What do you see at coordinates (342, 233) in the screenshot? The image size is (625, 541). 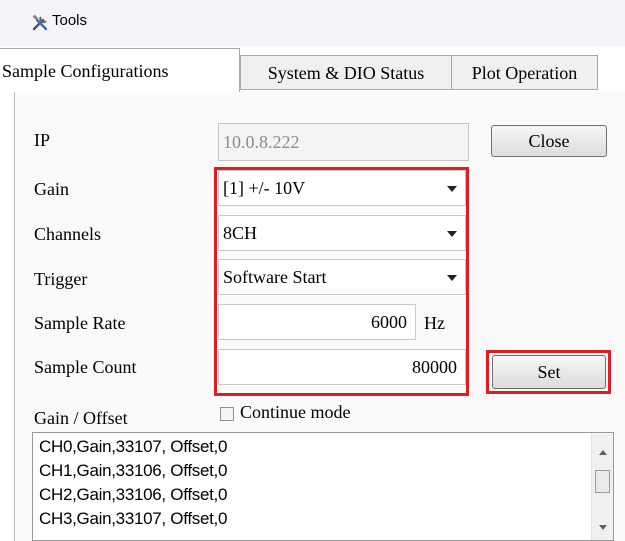 I see `channels-select: 8CH` at bounding box center [342, 233].